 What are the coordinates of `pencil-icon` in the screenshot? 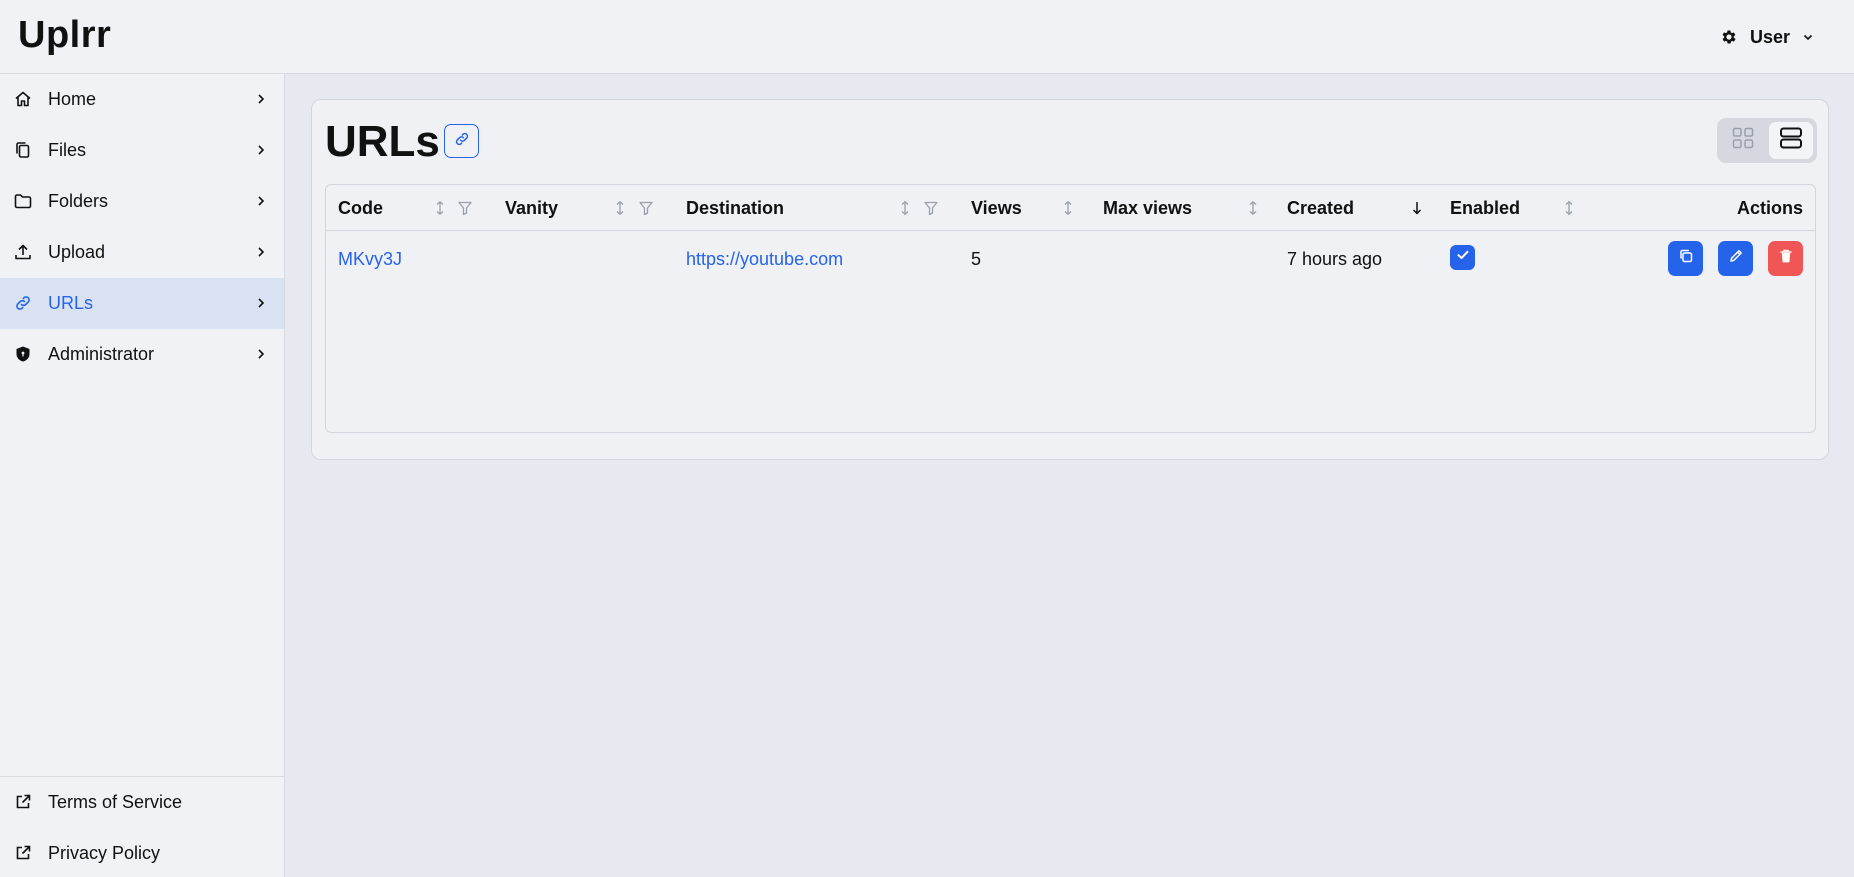 It's located at (1736, 258).